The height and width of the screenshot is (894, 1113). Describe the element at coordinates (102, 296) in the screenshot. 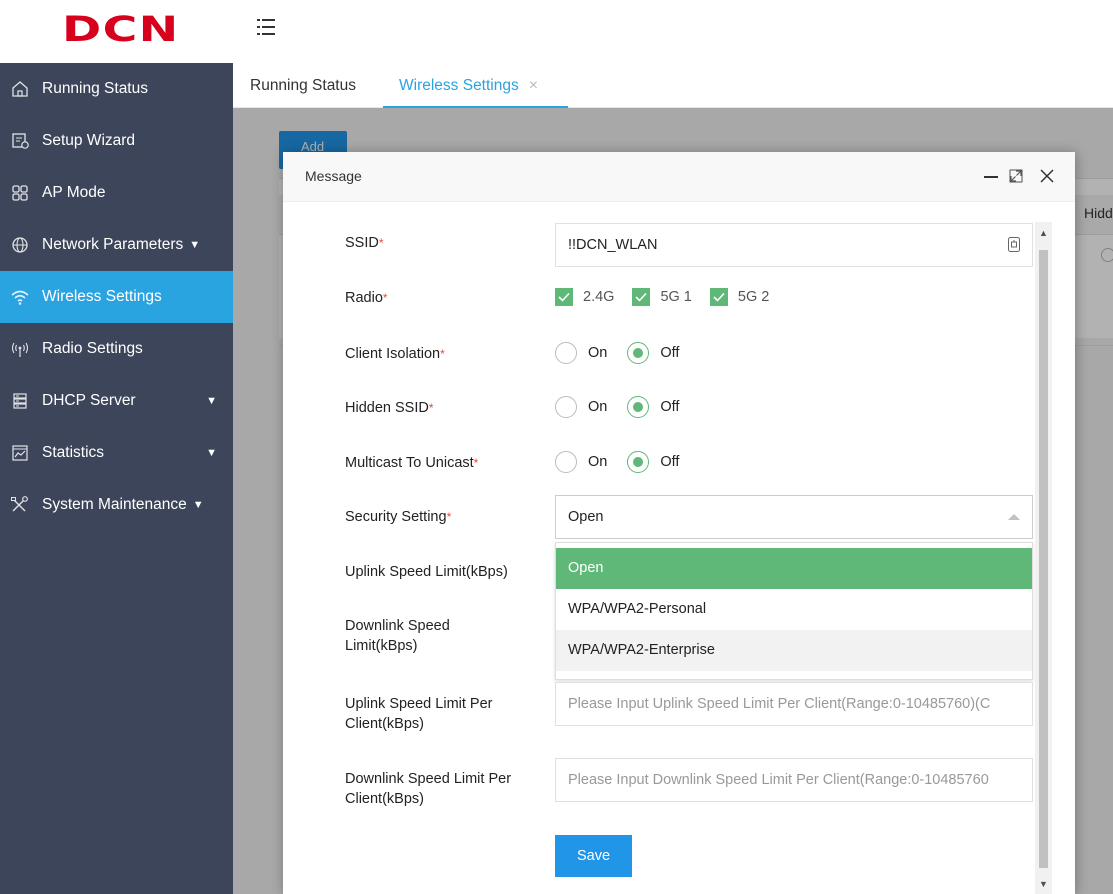

I see `sidebar-item-label: Wireless Settings` at that location.